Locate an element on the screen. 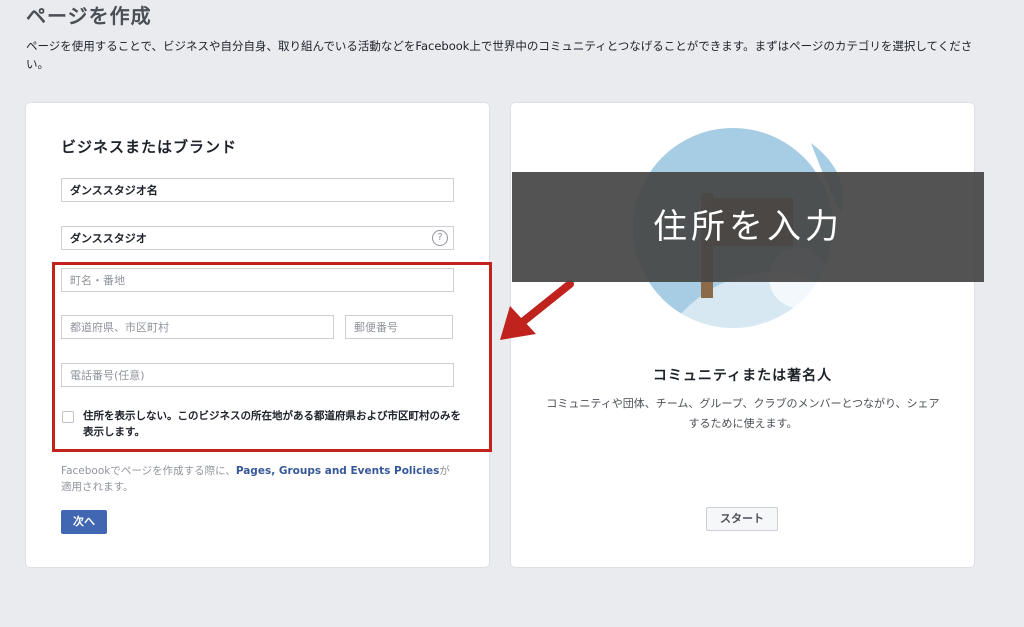 This screenshot has width=1024, height=627. community-card-heading: コミュニティまたは著名人 is located at coordinates (742, 376).